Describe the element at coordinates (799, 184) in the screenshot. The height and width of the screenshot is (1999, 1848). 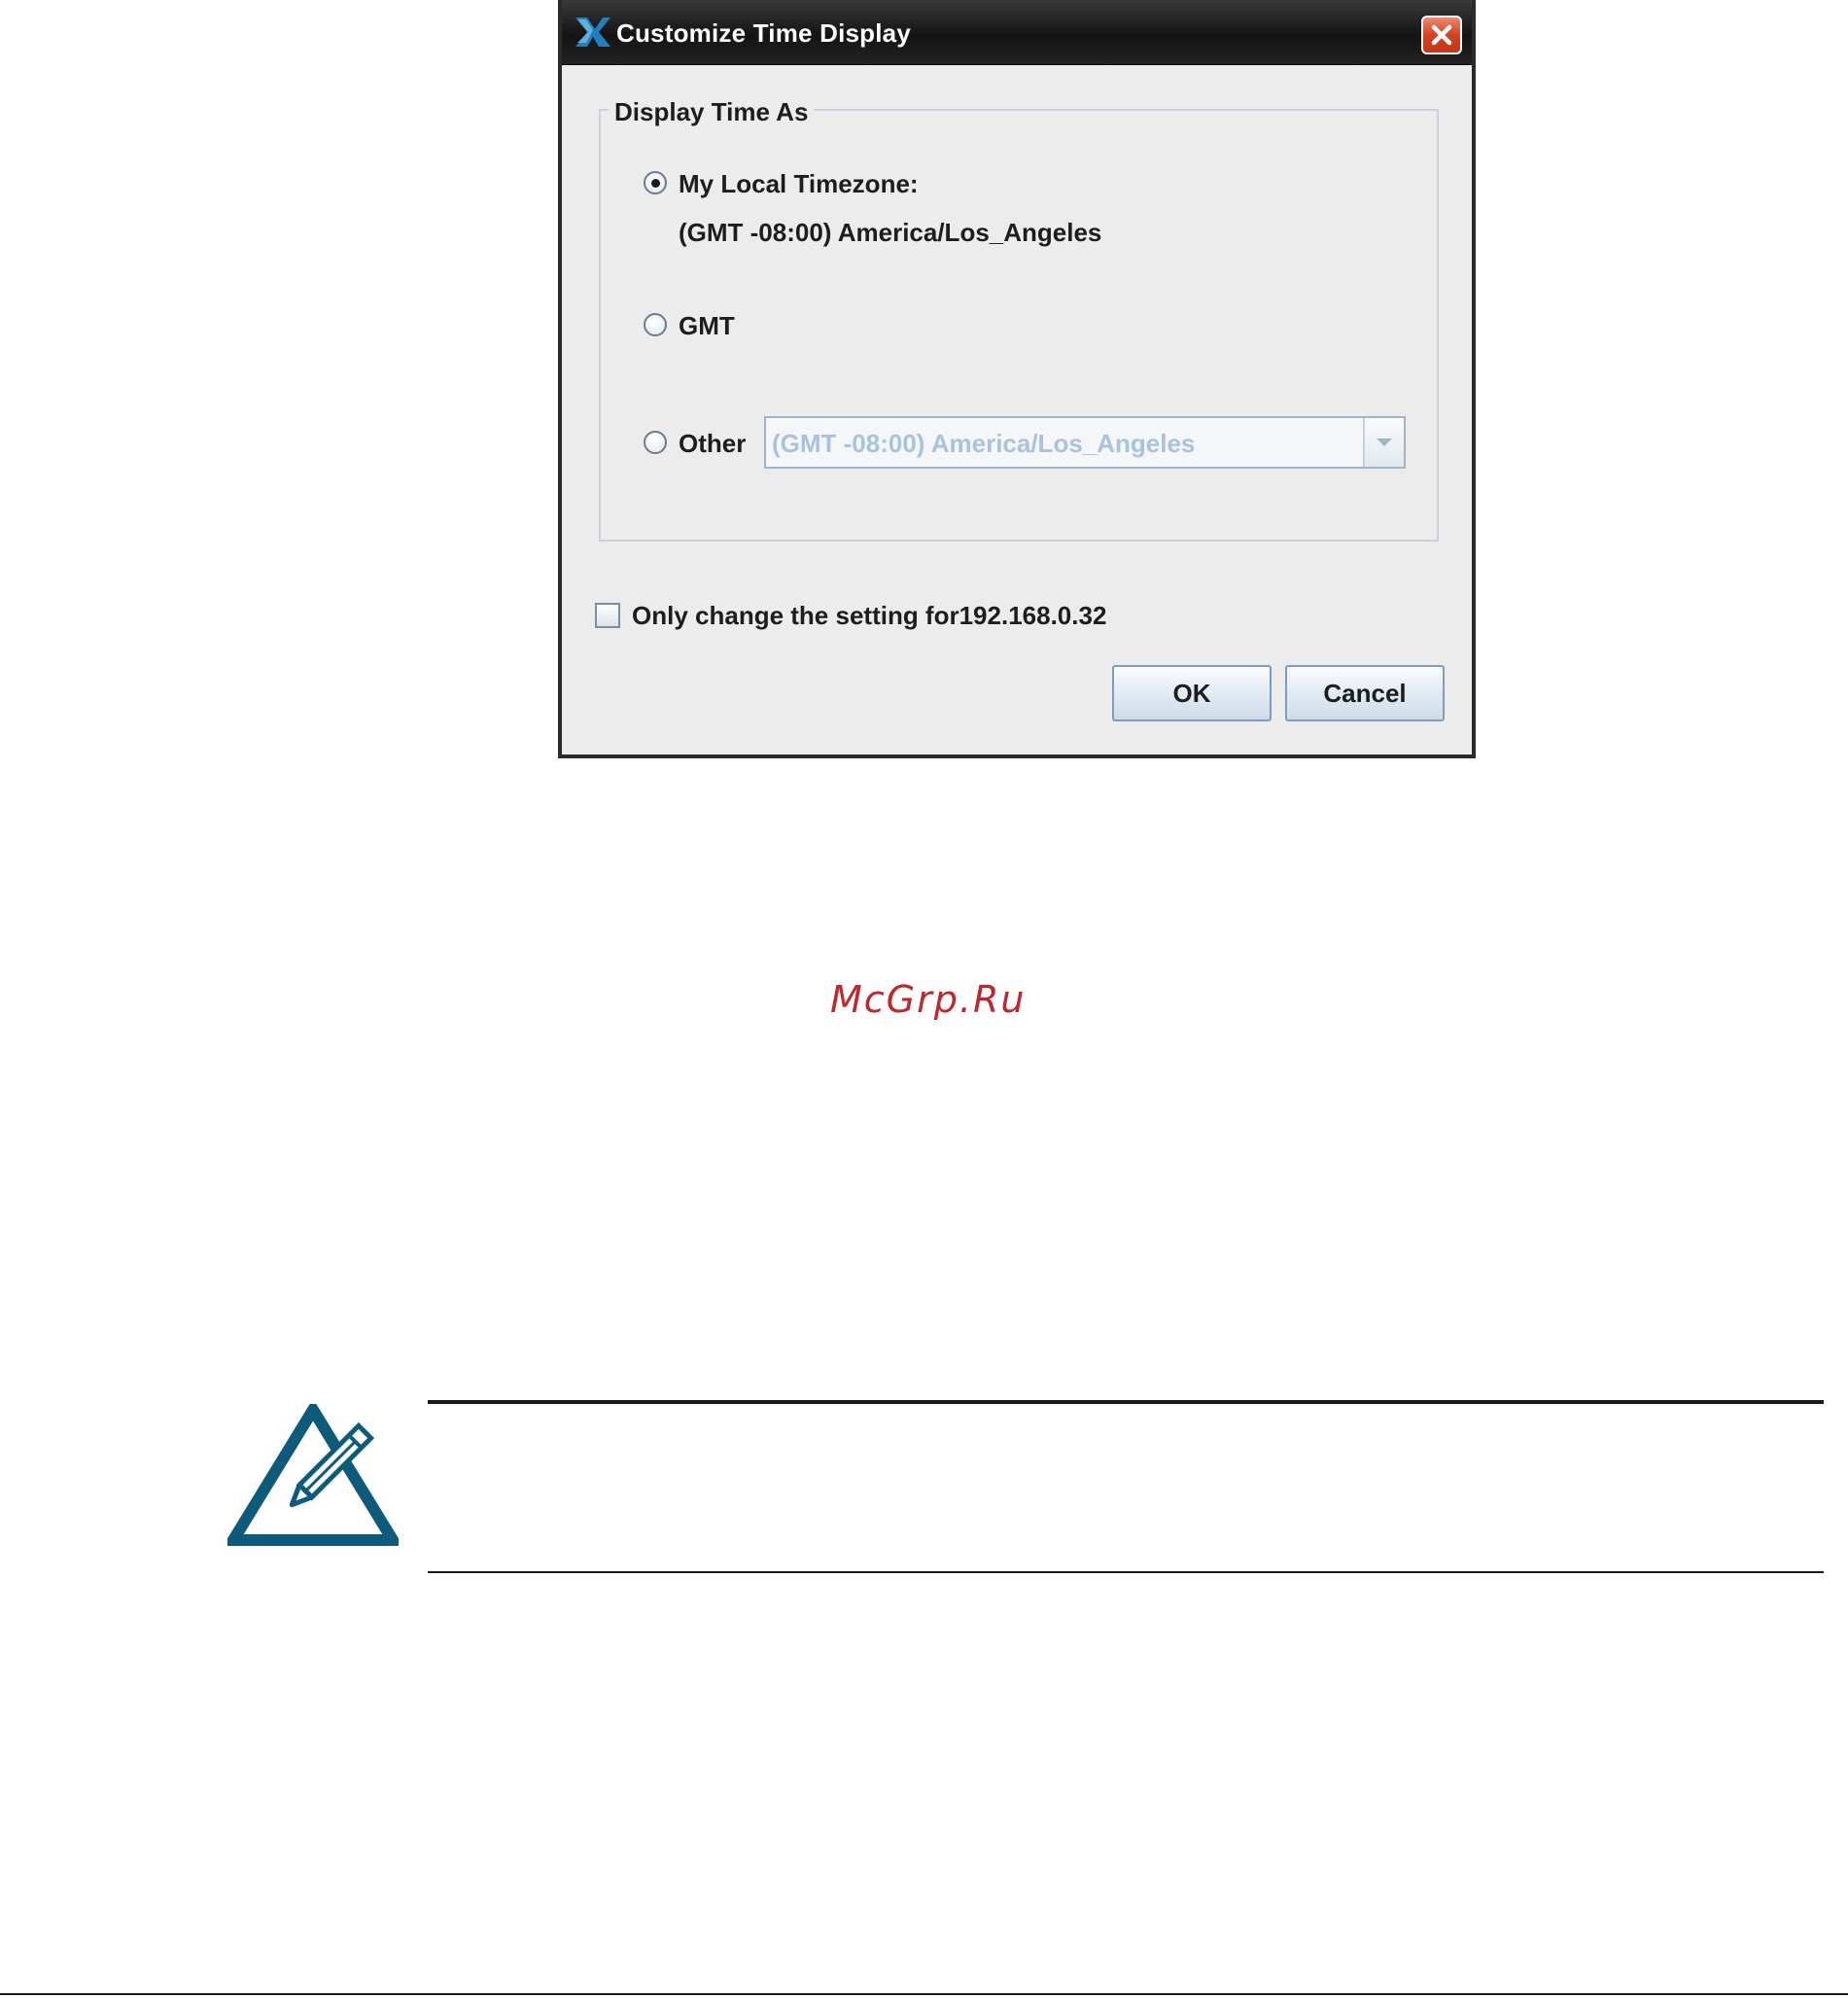
I see `local-timezone-label: My Local Timezone:` at that location.